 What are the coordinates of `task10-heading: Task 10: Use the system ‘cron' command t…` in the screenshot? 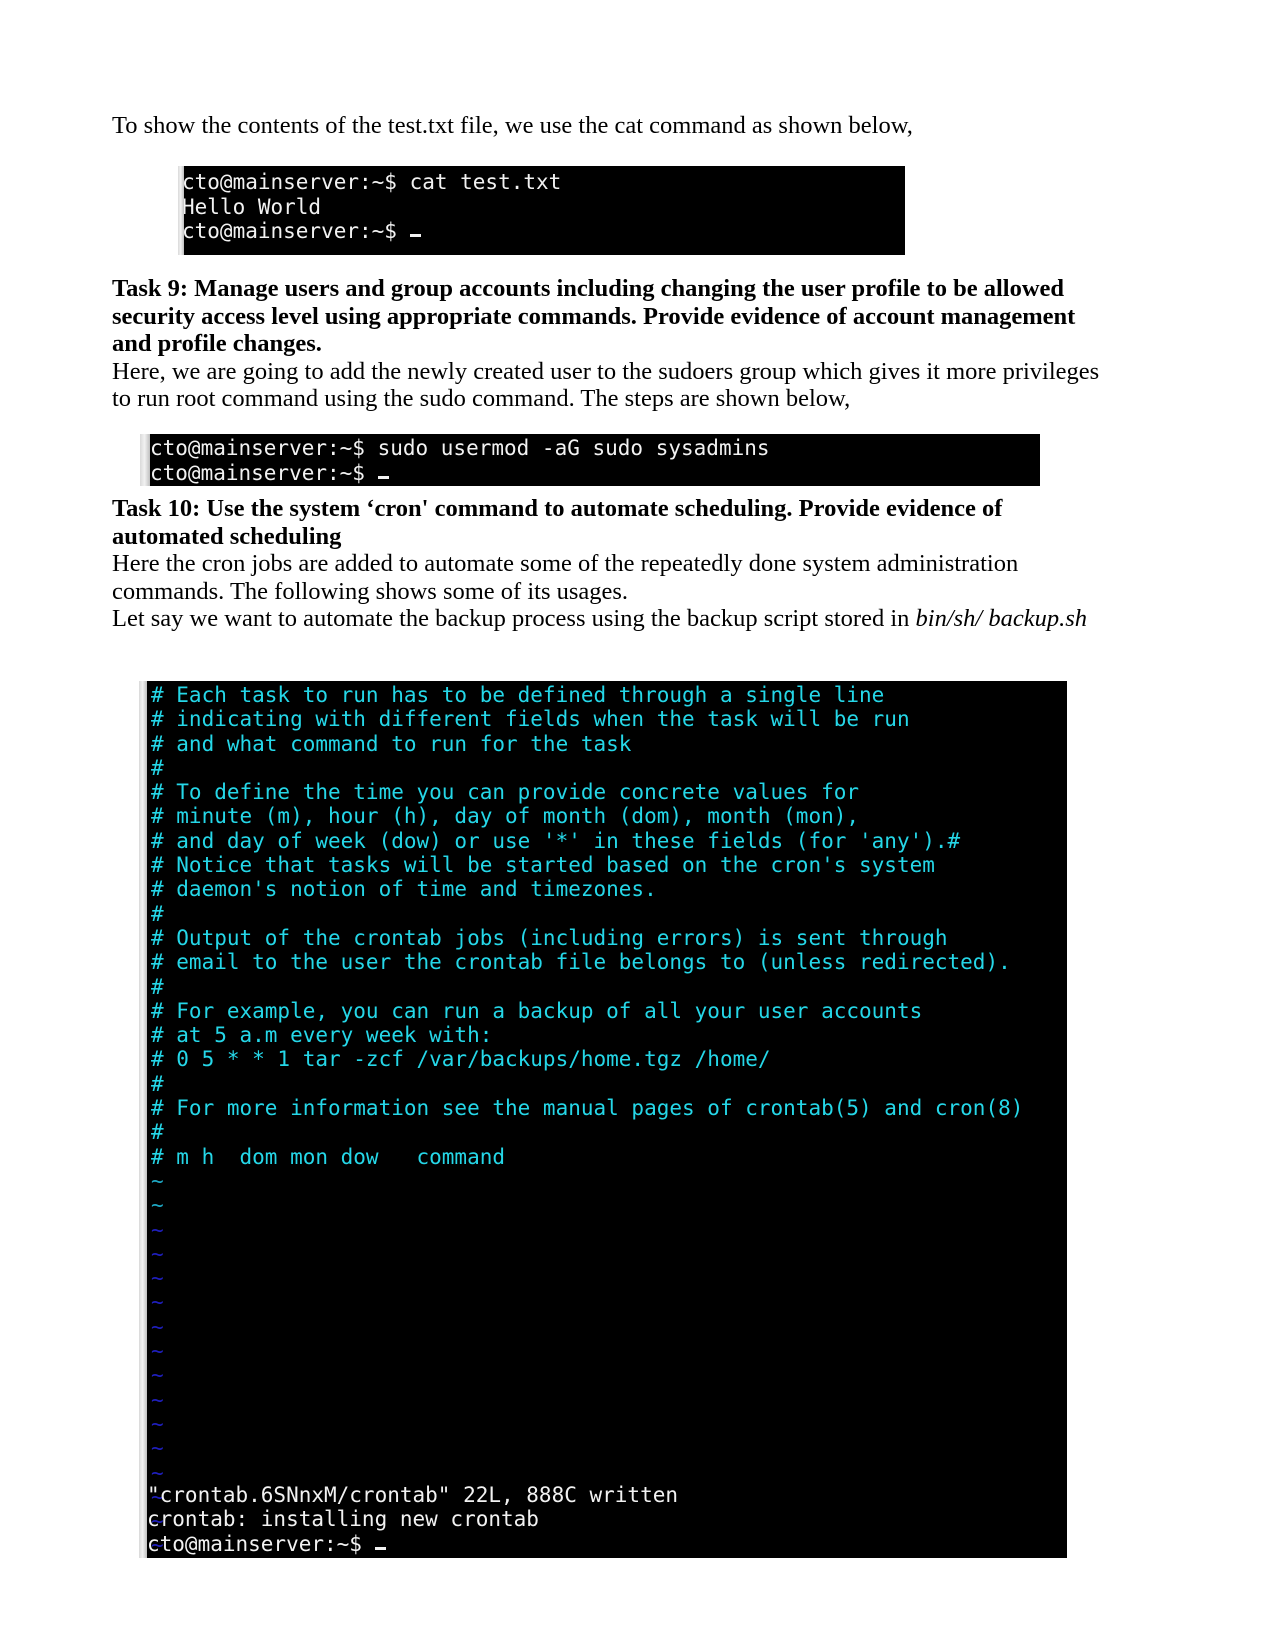 It's located at (557, 522).